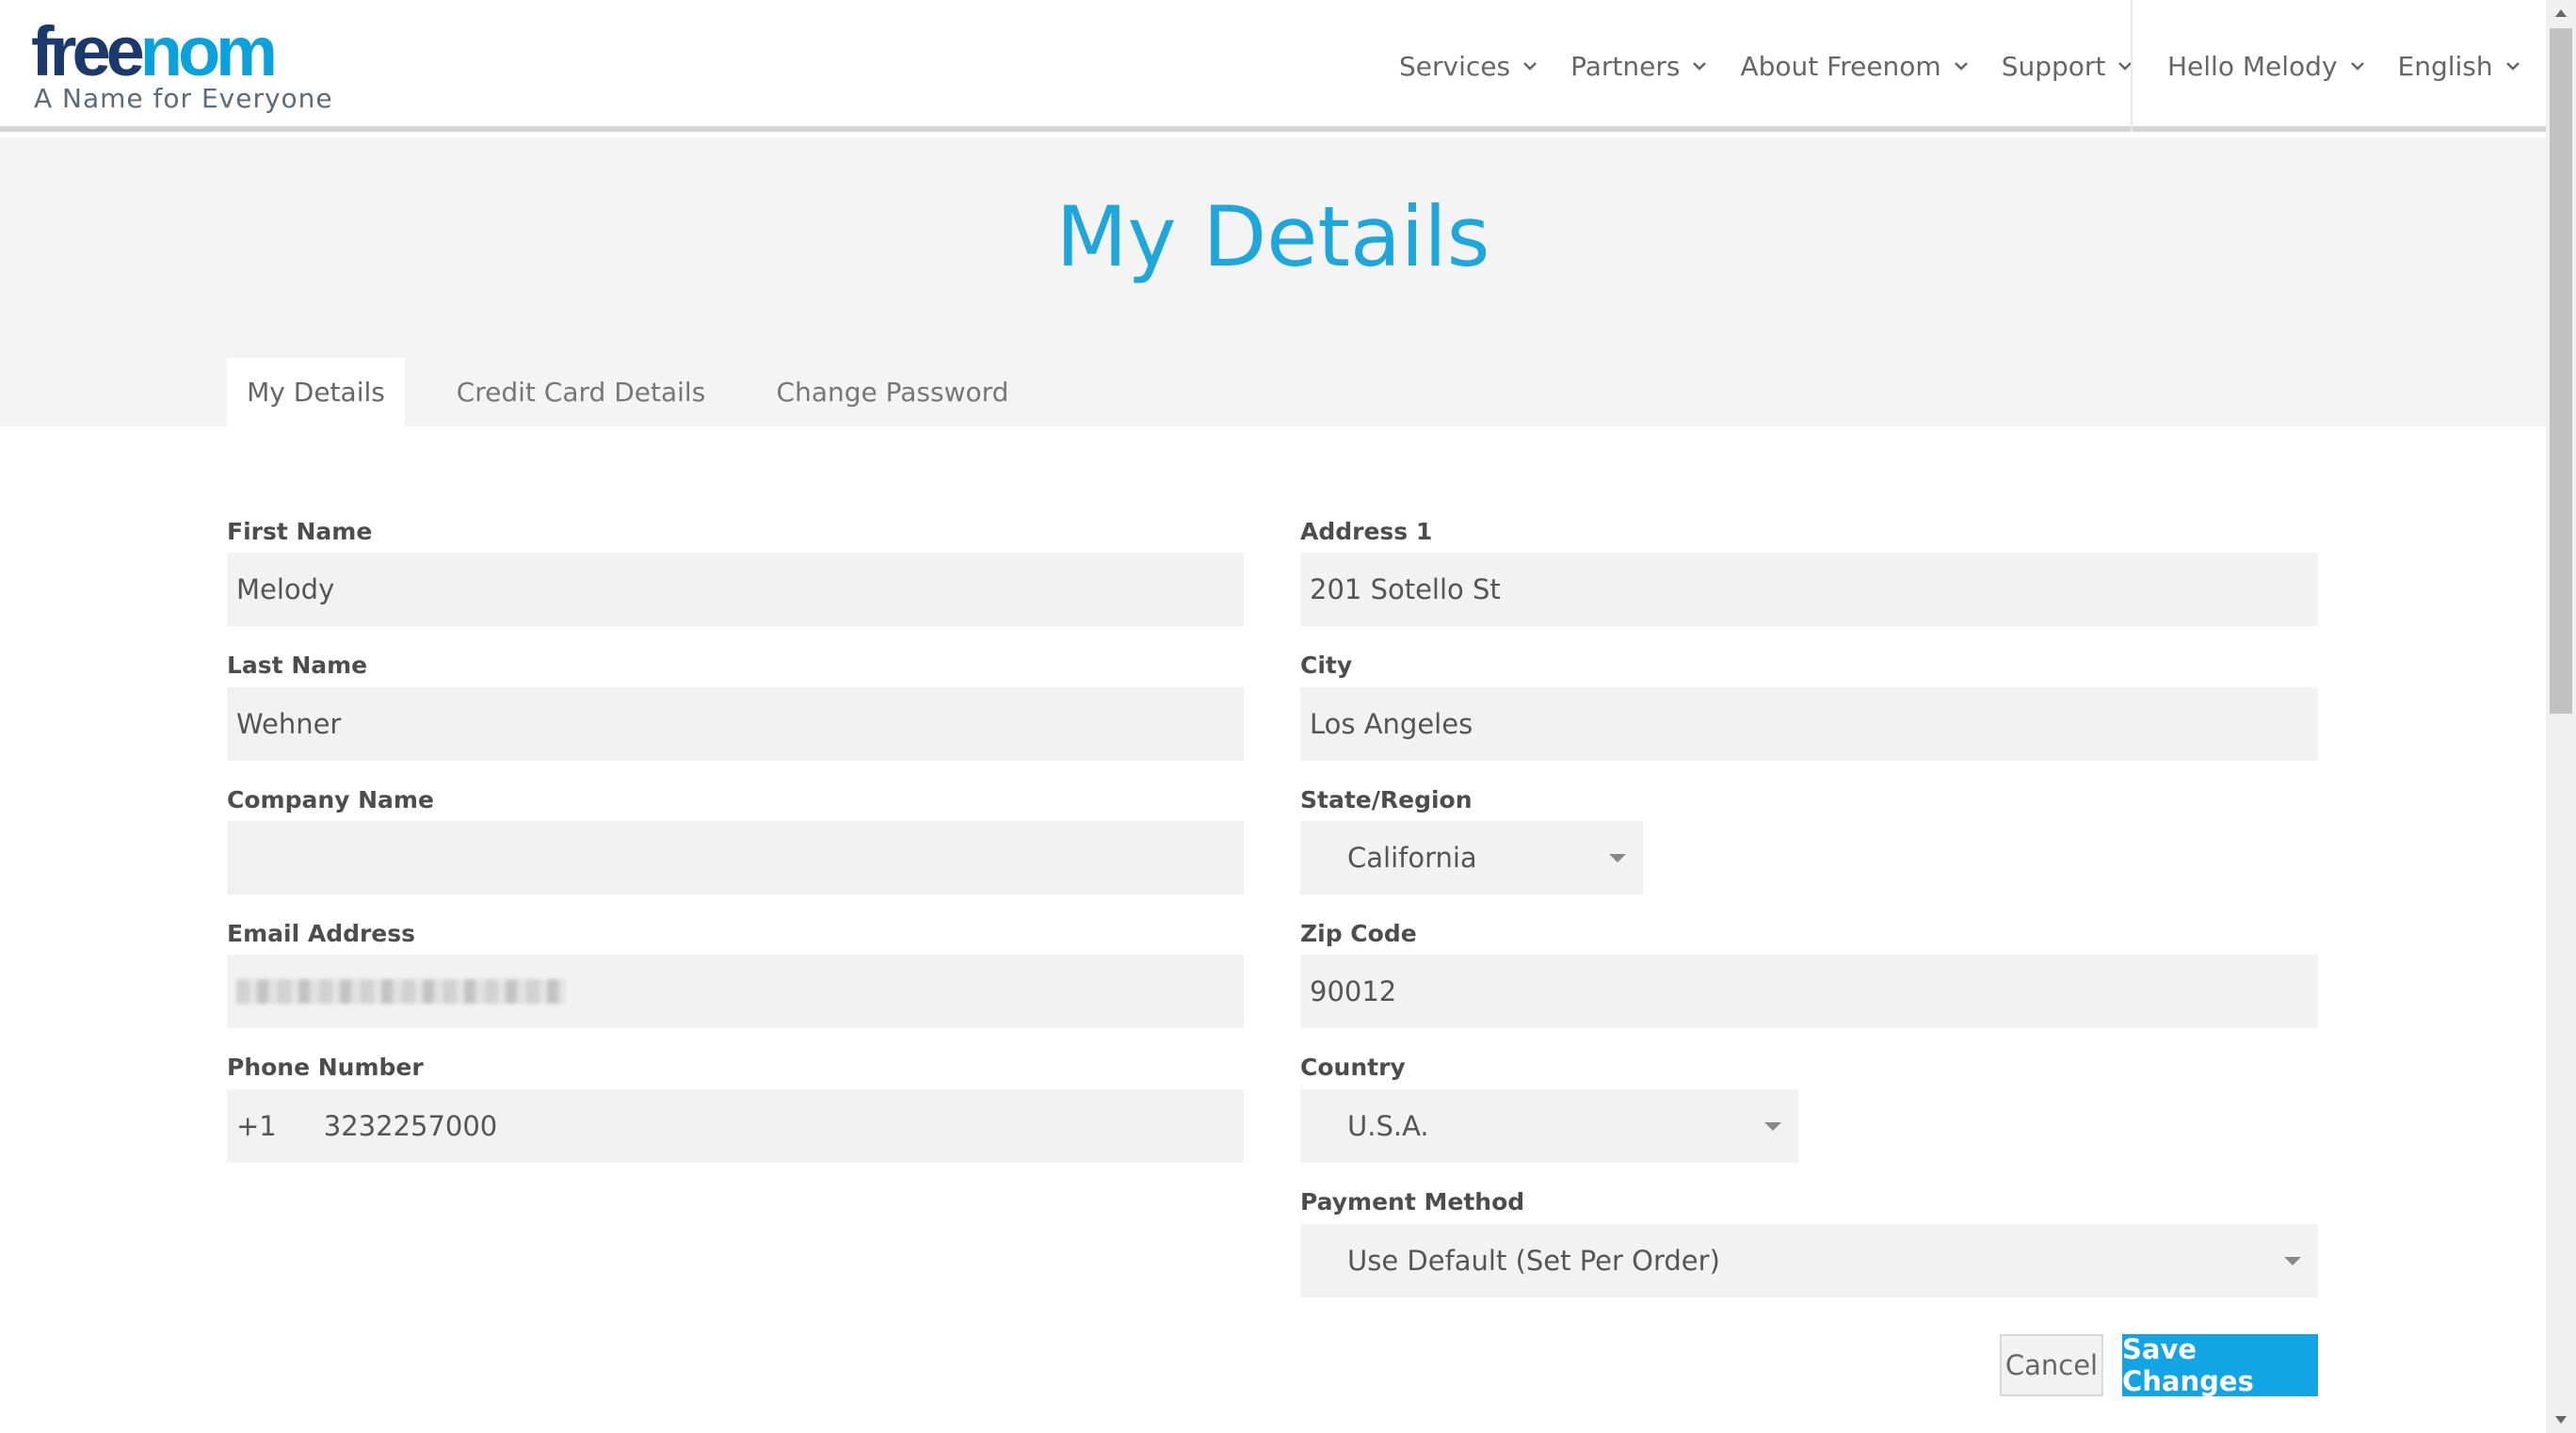 The image size is (2576, 1433). Describe the element at coordinates (401, 991) in the screenshot. I see `email-value-redacted` at that location.